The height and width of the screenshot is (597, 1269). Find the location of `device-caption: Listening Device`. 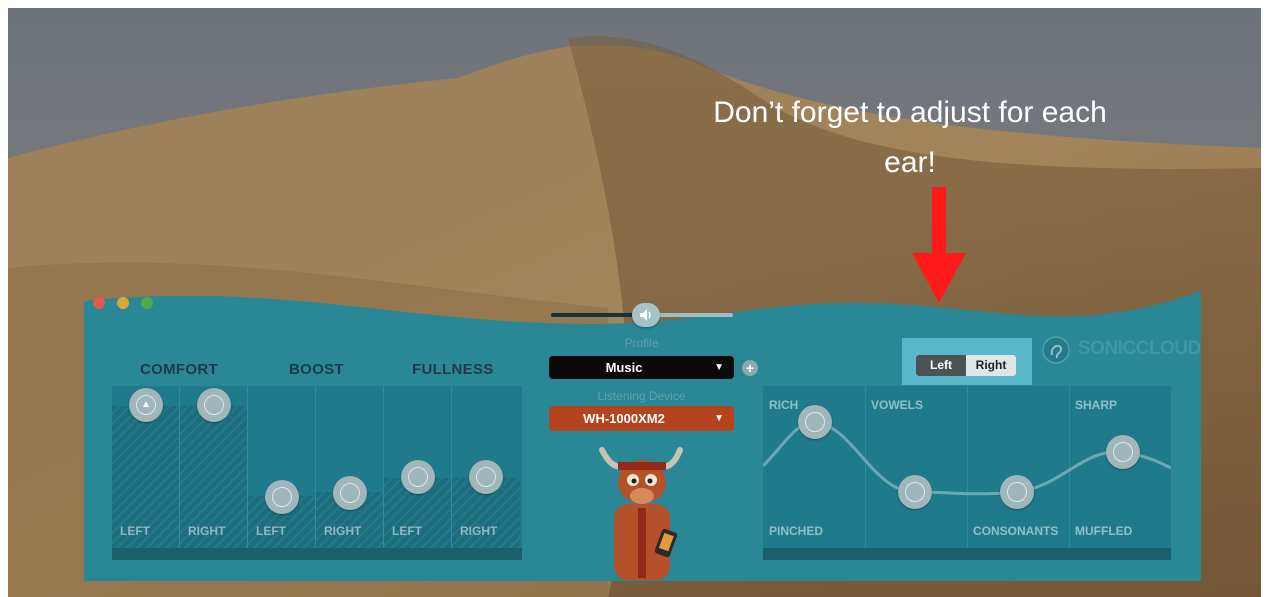

device-caption: Listening Device is located at coordinates (641, 396).